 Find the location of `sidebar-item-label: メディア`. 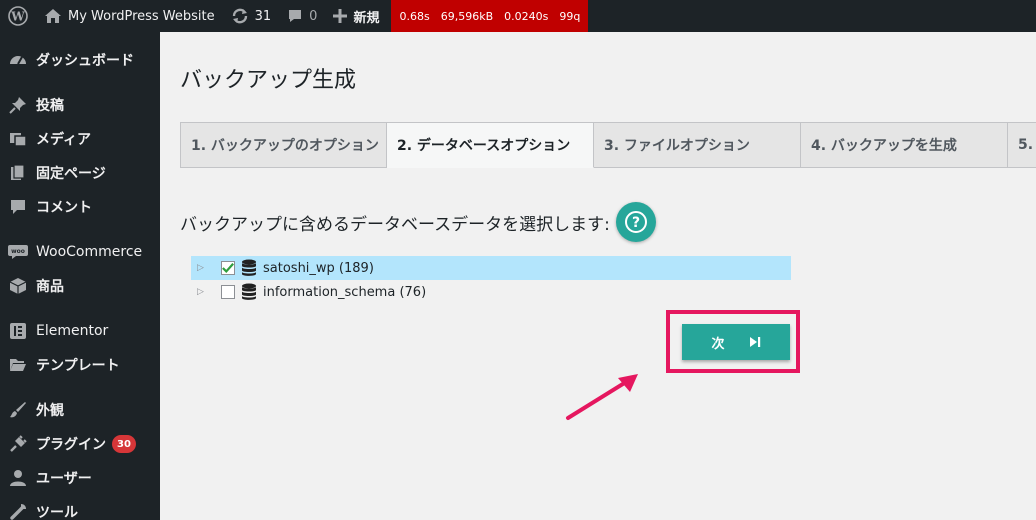

sidebar-item-label: メディア is located at coordinates (64, 140).